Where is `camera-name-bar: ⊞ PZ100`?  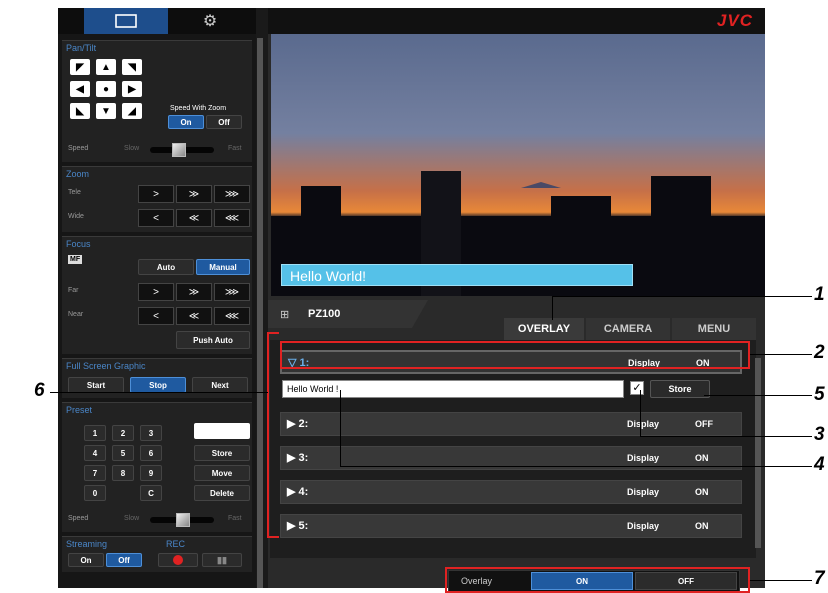
camera-name-bar: ⊞ PZ100 is located at coordinates (348, 314).